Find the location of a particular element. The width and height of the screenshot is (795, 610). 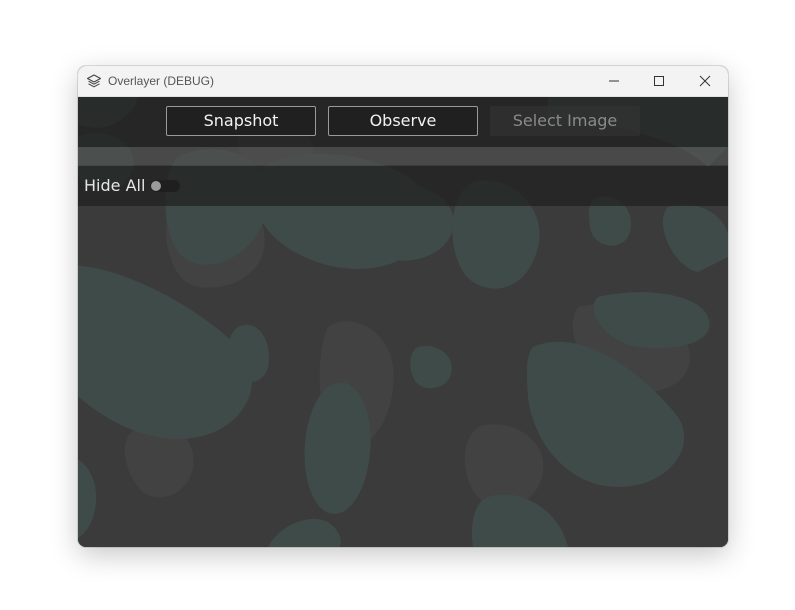

toolbar: Snapshot Observe Select Image is located at coordinates (403, 122).